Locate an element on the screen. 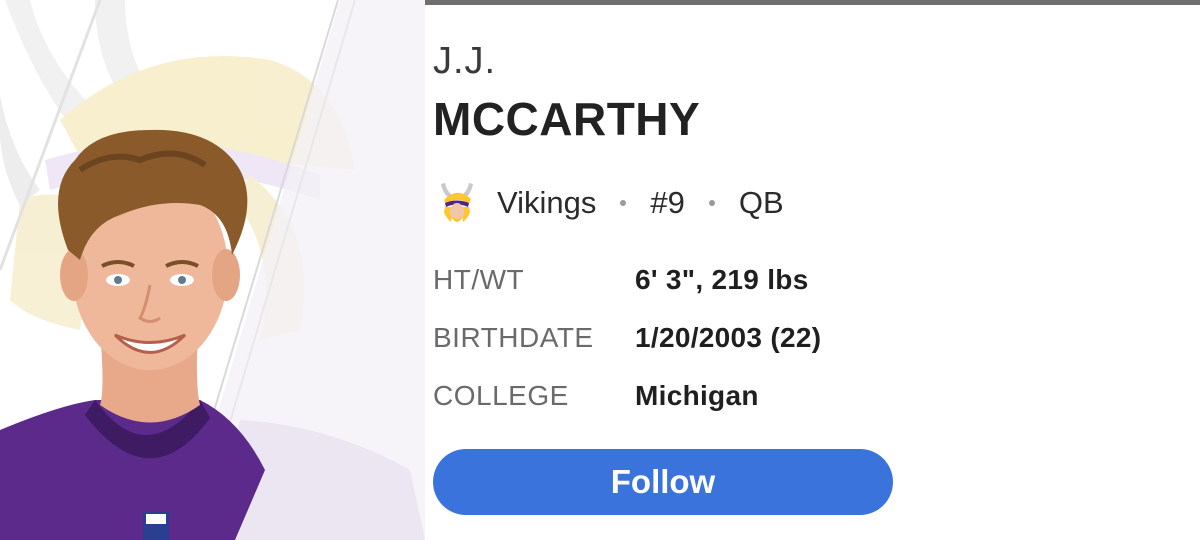  jersey-number: #9 is located at coordinates (667, 202).